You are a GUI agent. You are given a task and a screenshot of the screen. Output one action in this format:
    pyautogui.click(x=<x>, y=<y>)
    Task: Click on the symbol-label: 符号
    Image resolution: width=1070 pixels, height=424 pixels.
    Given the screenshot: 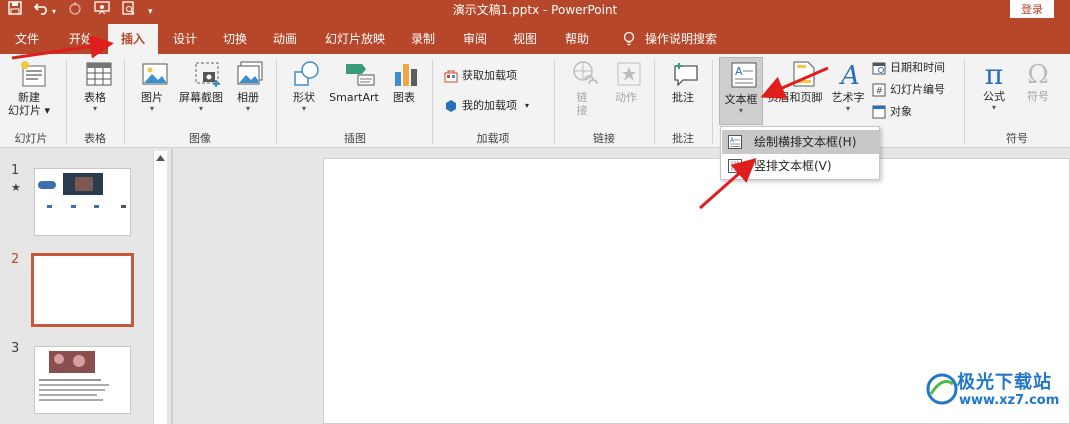 What is the action you would take?
    pyautogui.click(x=1038, y=96)
    